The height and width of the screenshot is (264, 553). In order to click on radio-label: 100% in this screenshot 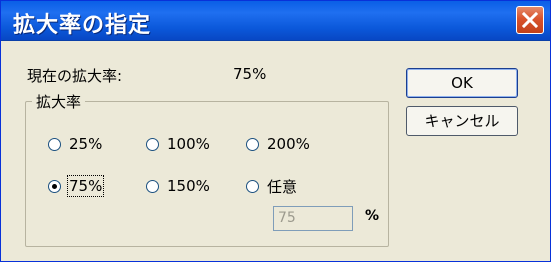, I will do `click(188, 144)`.